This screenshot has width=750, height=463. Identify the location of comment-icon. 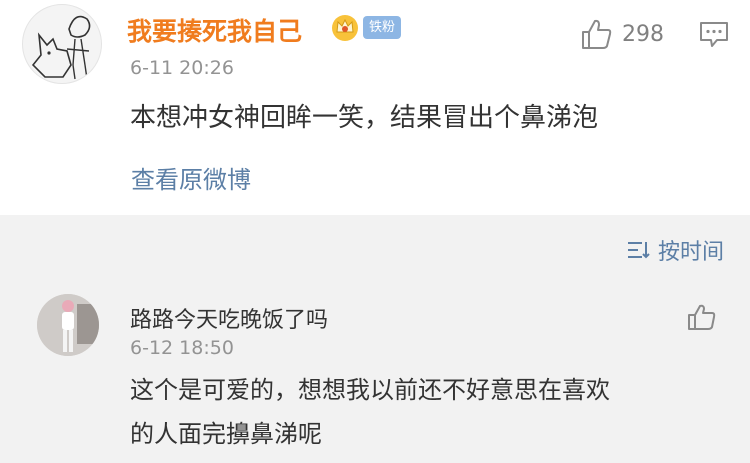
(714, 34).